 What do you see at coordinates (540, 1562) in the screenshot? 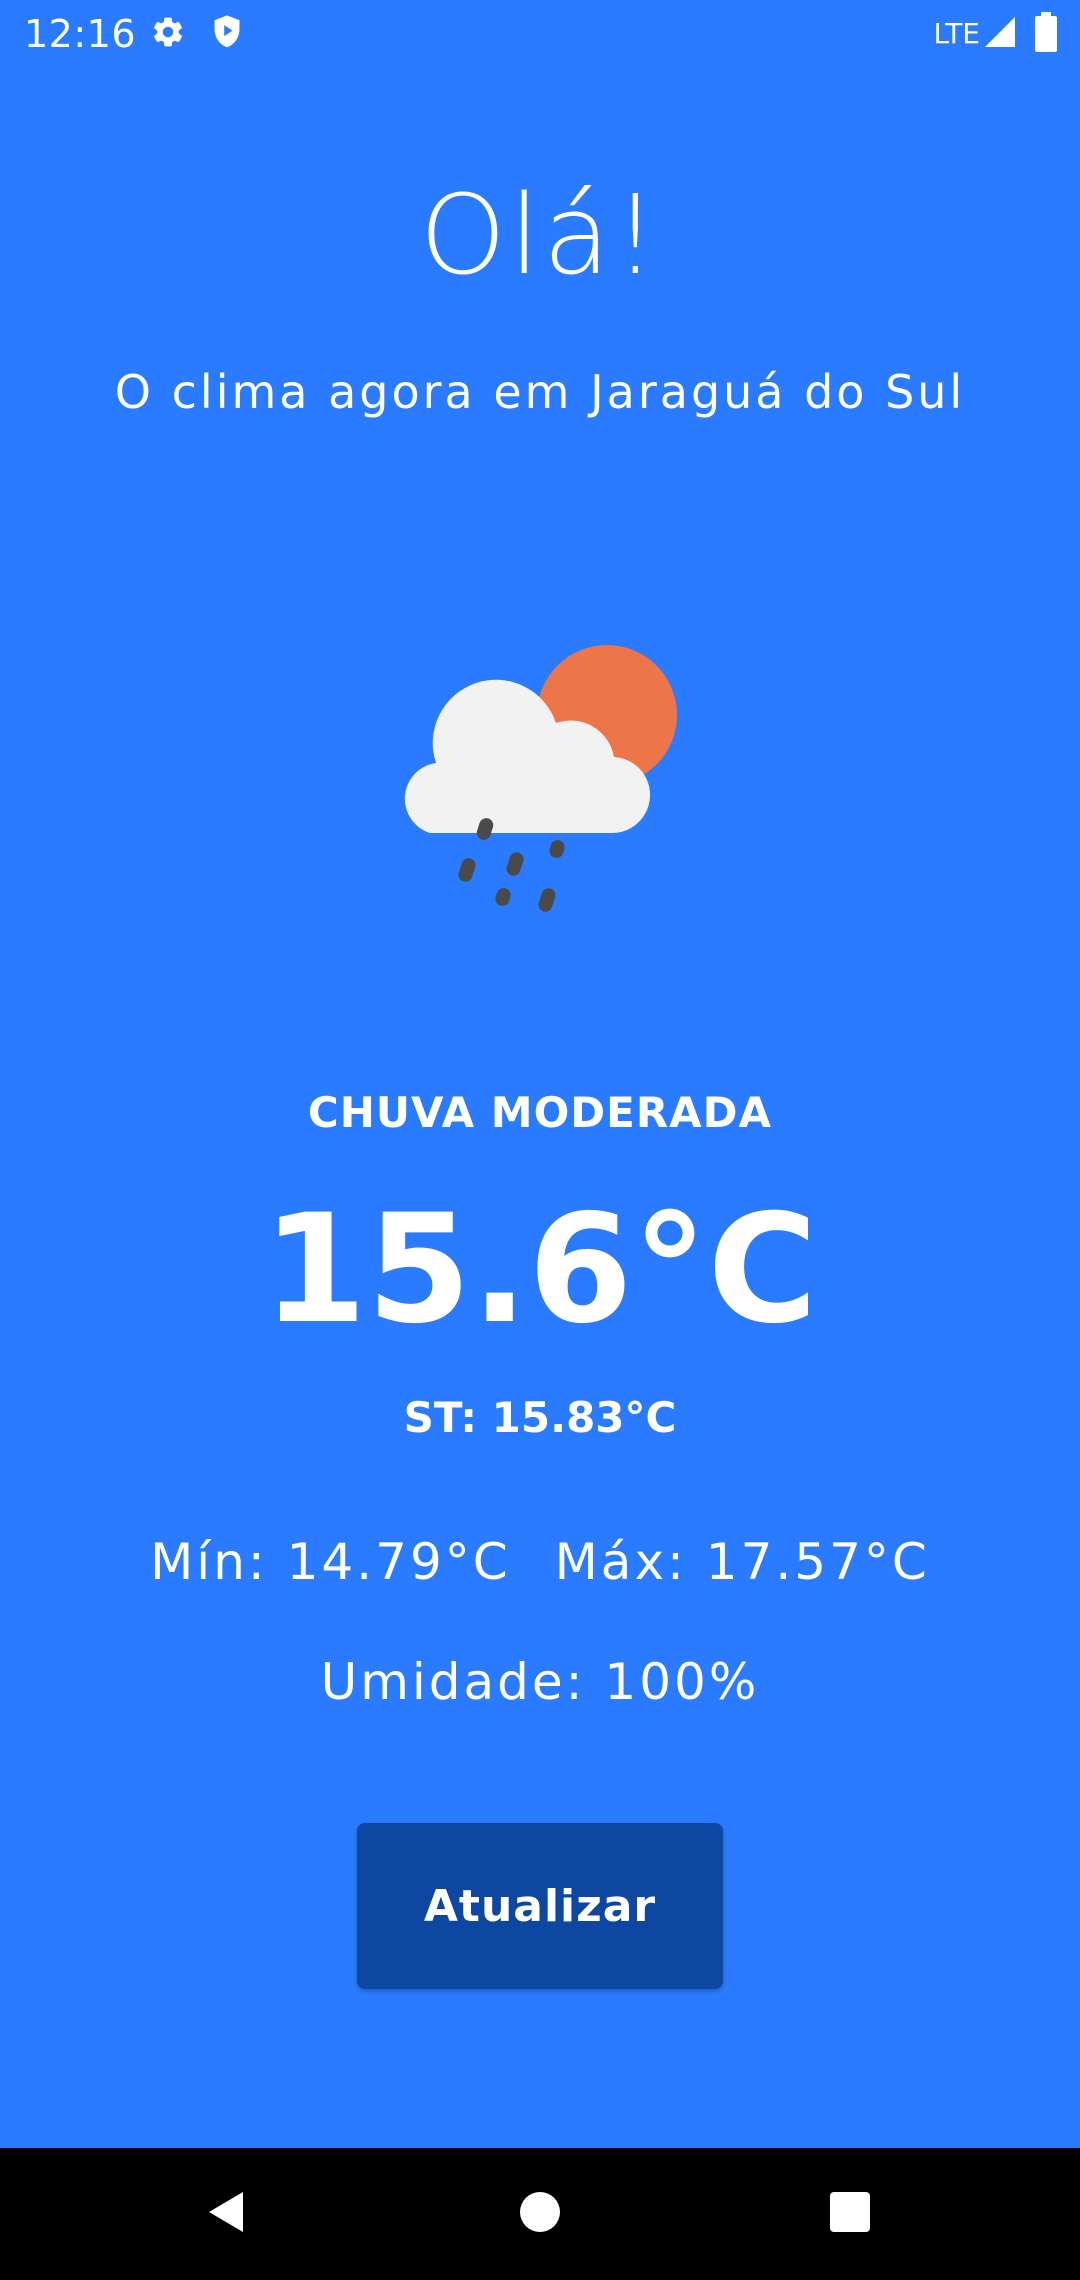
I see `min-max-row: Mín: 14.79°C Máx: 17.57°C` at bounding box center [540, 1562].